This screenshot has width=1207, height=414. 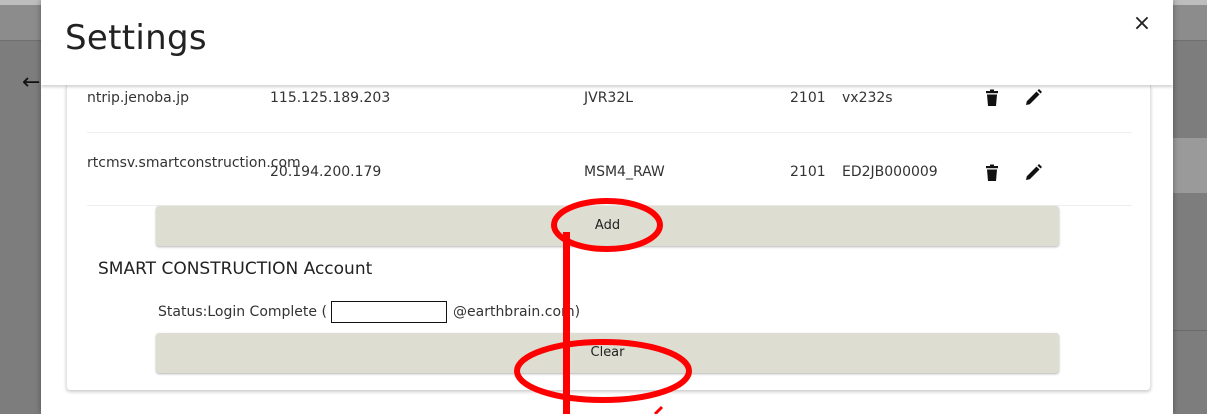 I want to click on add-button: Add, so click(x=607, y=226).